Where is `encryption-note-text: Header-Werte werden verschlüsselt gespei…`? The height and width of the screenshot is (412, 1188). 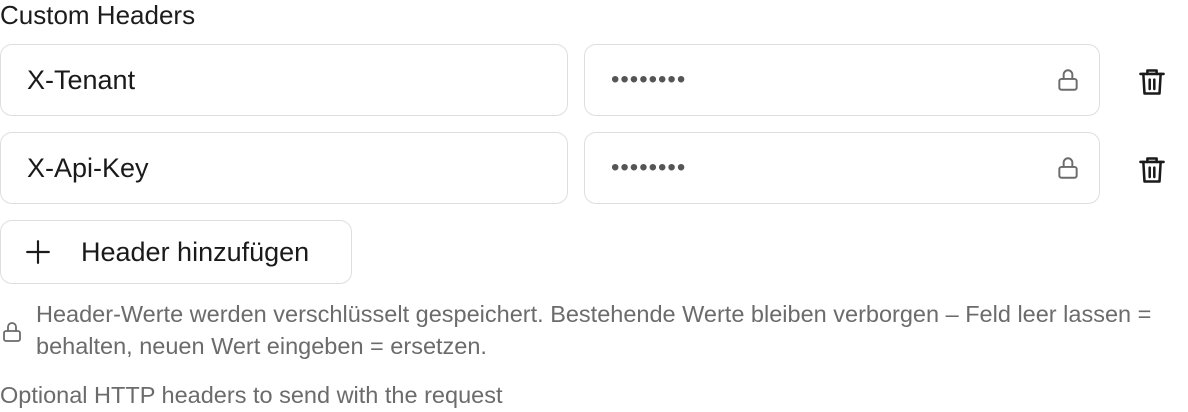 encryption-note-text: Header-Werte werden verschlüsselt gespei… is located at coordinates (594, 330).